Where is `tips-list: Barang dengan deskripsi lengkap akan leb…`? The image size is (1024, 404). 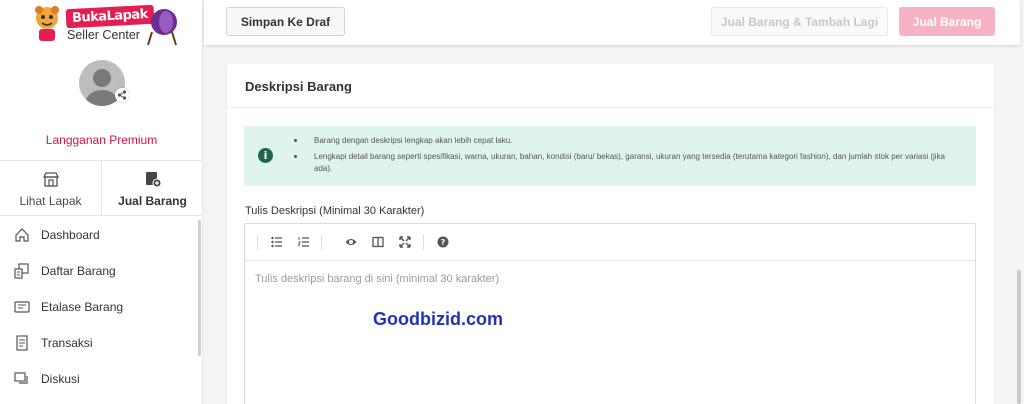
tips-list: Barang dengan deskripsi lengkap akan leb… is located at coordinates (626, 157).